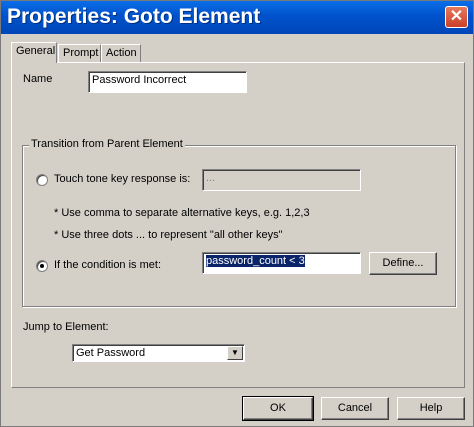 The width and height of the screenshot is (474, 427). I want to click on touch-tone-radio, so click(42, 180).